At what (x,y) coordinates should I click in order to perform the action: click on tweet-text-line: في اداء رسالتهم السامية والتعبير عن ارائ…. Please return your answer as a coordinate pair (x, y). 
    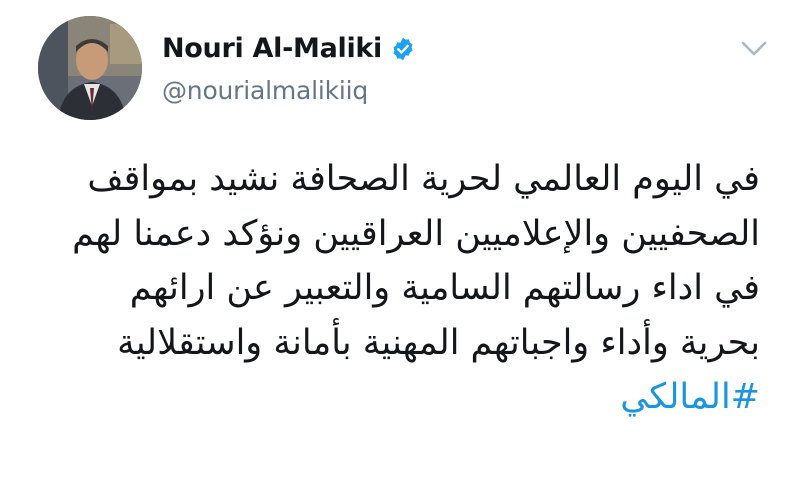
    Looking at the image, I should click on (444, 288).